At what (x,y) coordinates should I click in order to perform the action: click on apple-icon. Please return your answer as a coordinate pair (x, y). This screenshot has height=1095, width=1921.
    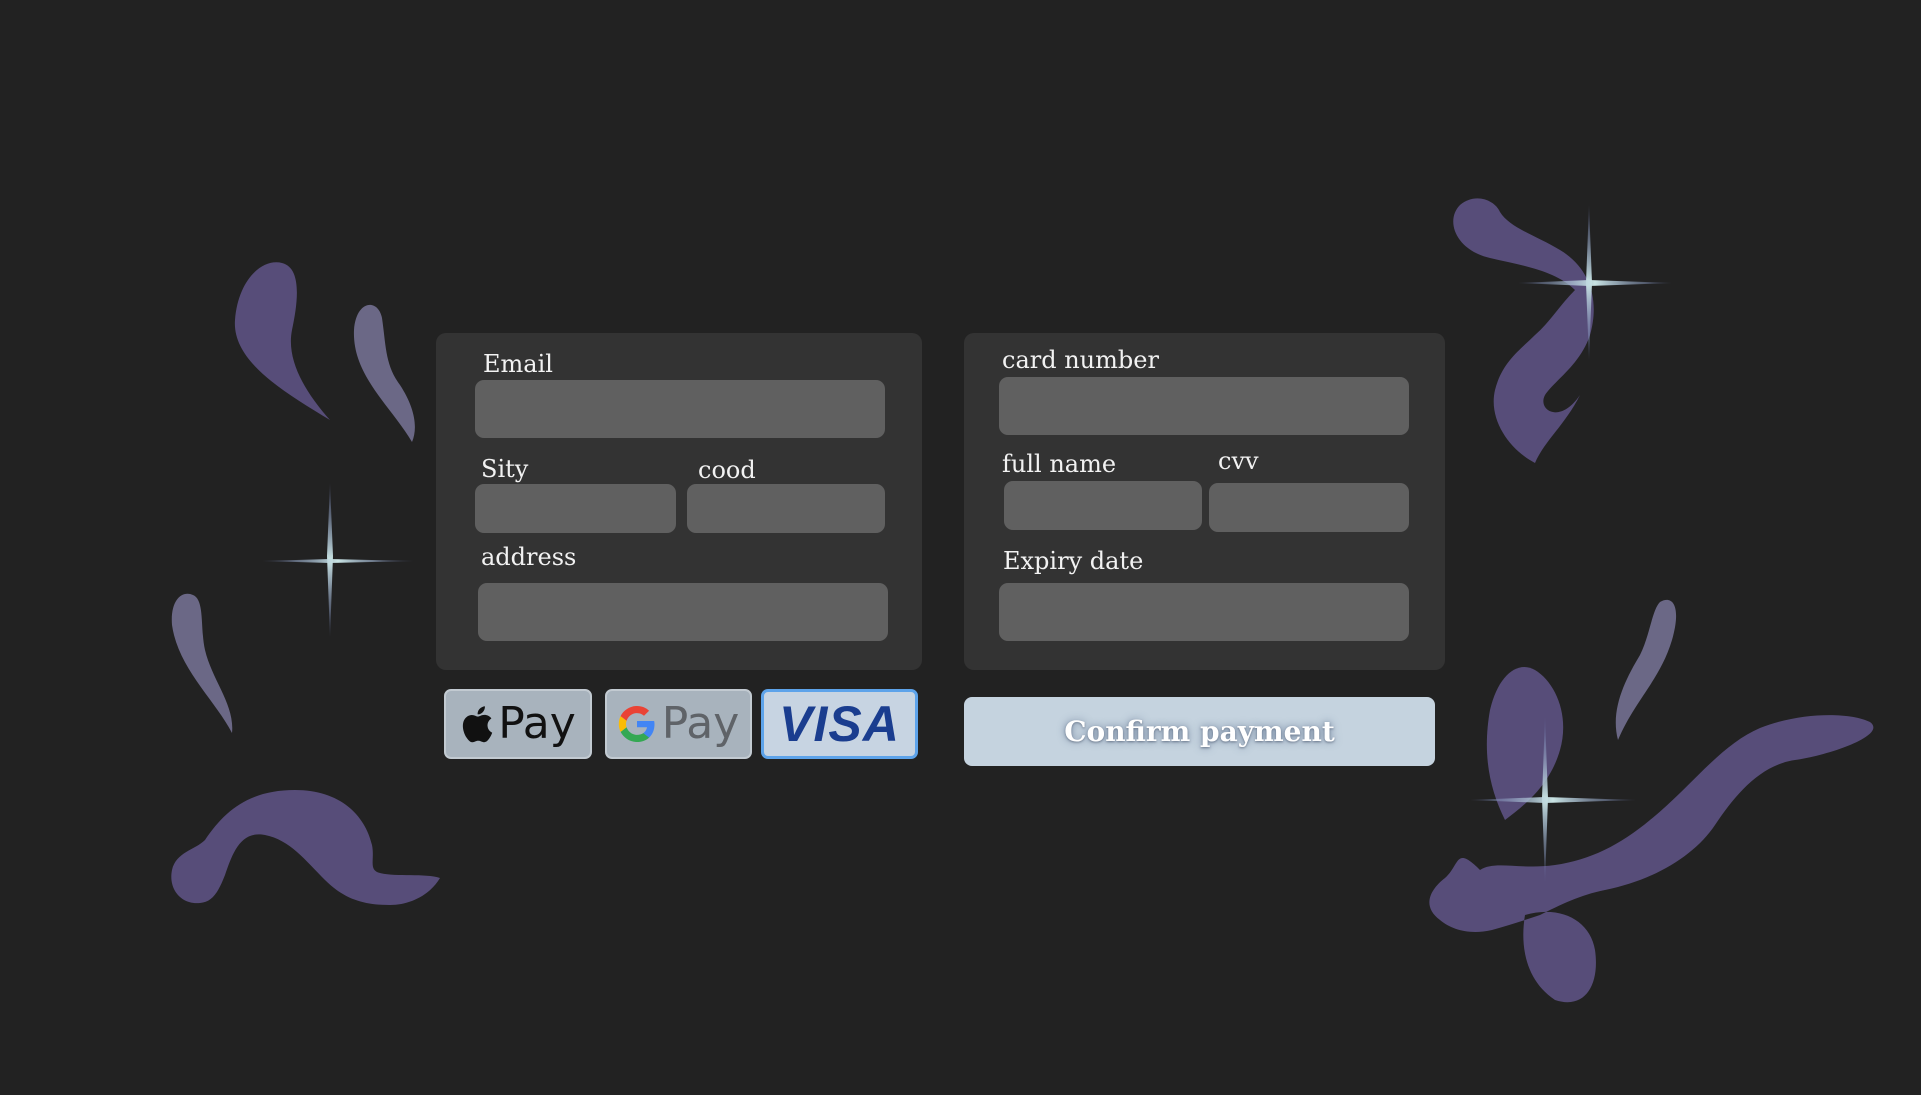
    Looking at the image, I should click on (478, 724).